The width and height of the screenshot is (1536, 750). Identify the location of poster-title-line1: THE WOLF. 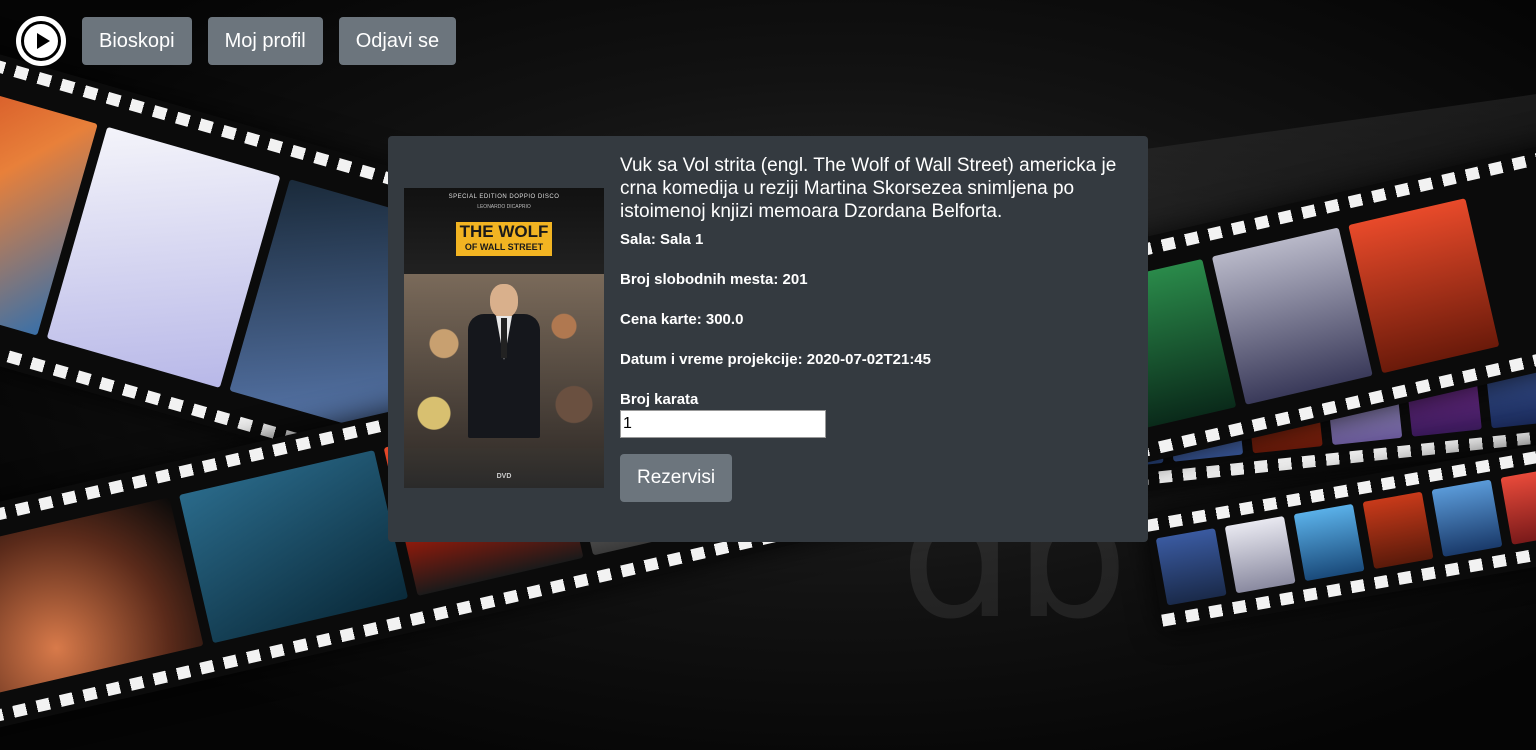
(504, 231).